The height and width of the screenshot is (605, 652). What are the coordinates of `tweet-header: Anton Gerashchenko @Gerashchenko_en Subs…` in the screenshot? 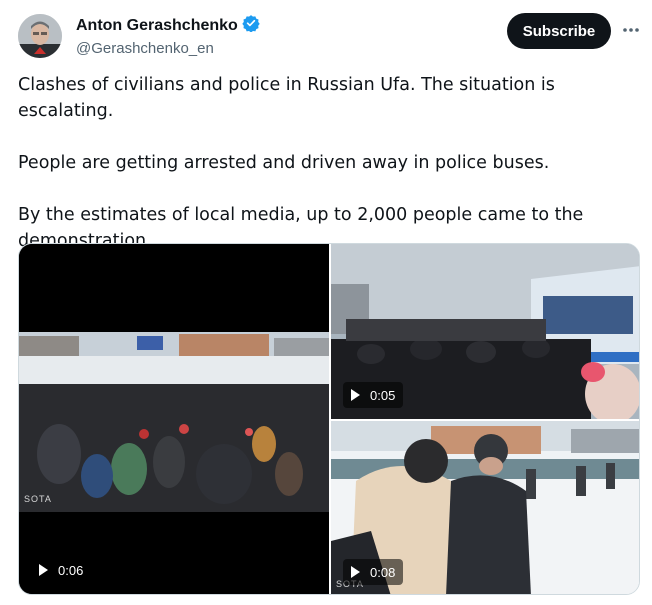 It's located at (329, 36).